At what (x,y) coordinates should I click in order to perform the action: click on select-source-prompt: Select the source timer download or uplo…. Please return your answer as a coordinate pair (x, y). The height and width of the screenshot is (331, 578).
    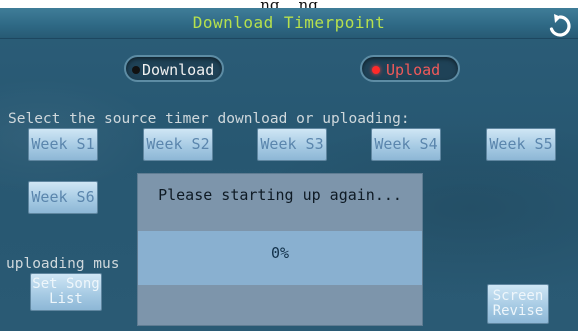
    Looking at the image, I should click on (209, 119).